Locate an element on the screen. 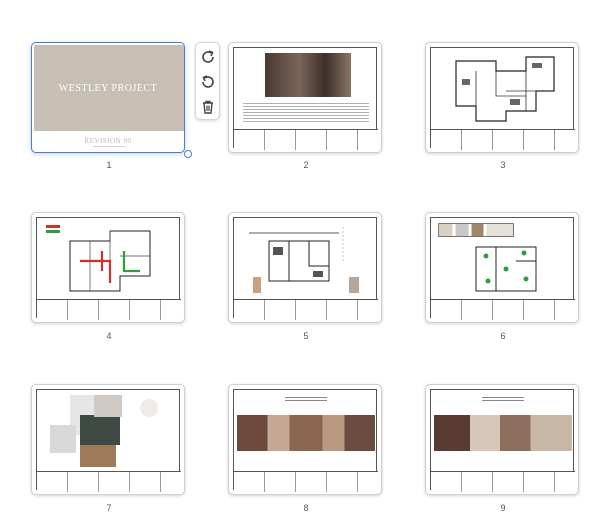  rotate-counterclockwise-icon is located at coordinates (208, 82).